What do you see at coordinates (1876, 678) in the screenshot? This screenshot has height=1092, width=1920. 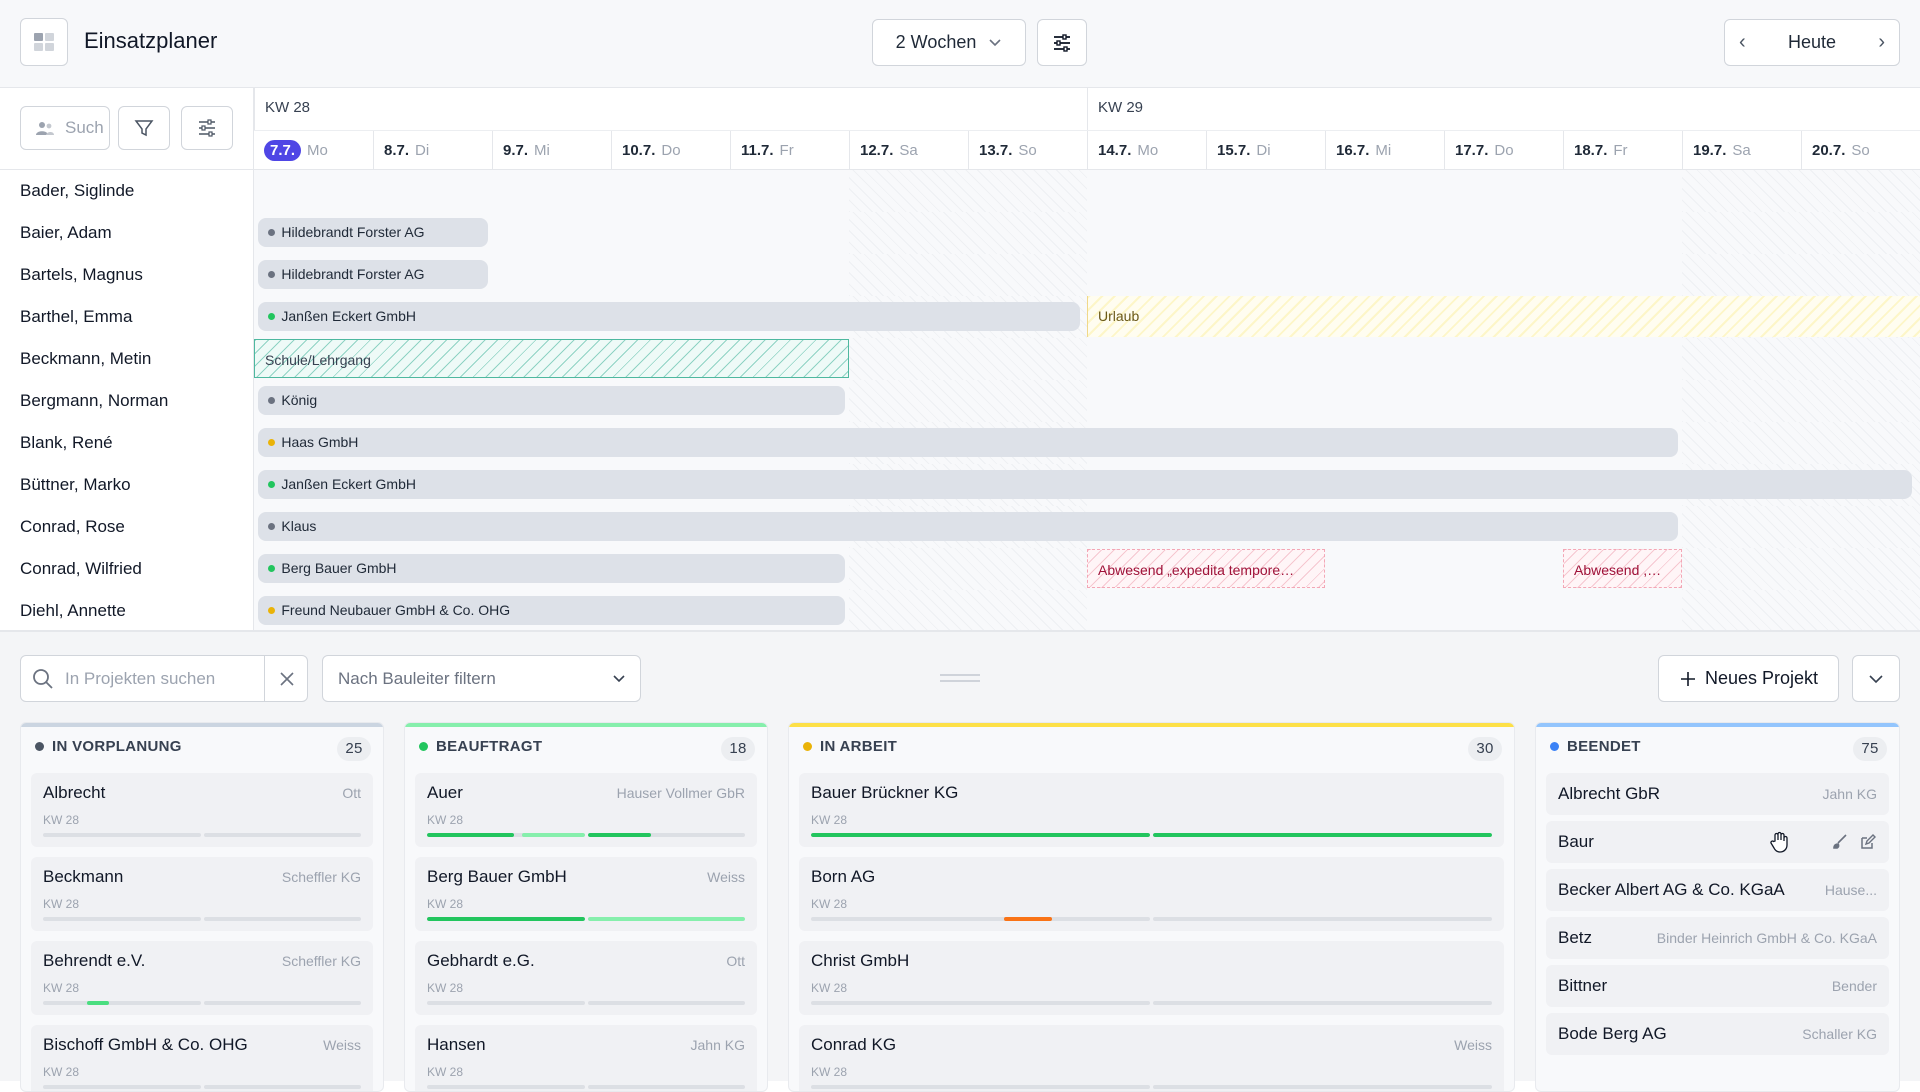 I see `more-options-button` at bounding box center [1876, 678].